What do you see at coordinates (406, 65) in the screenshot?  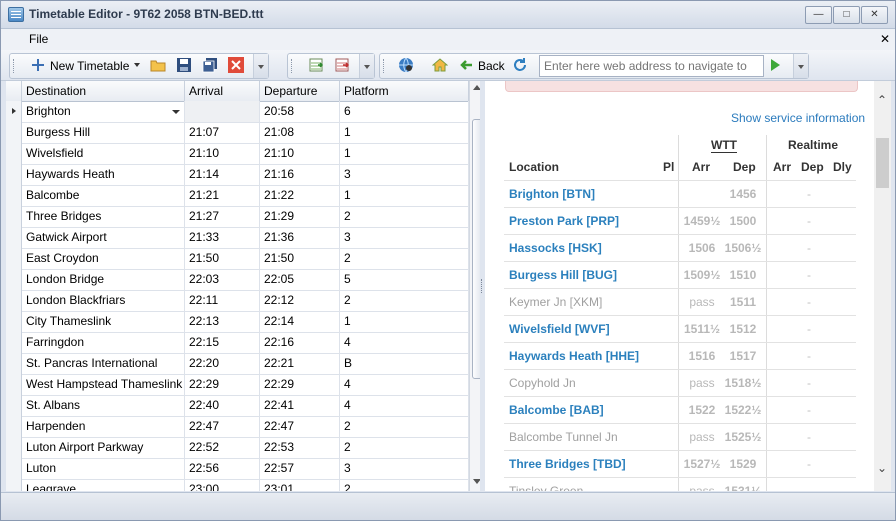 I see `globe-view-icon` at bounding box center [406, 65].